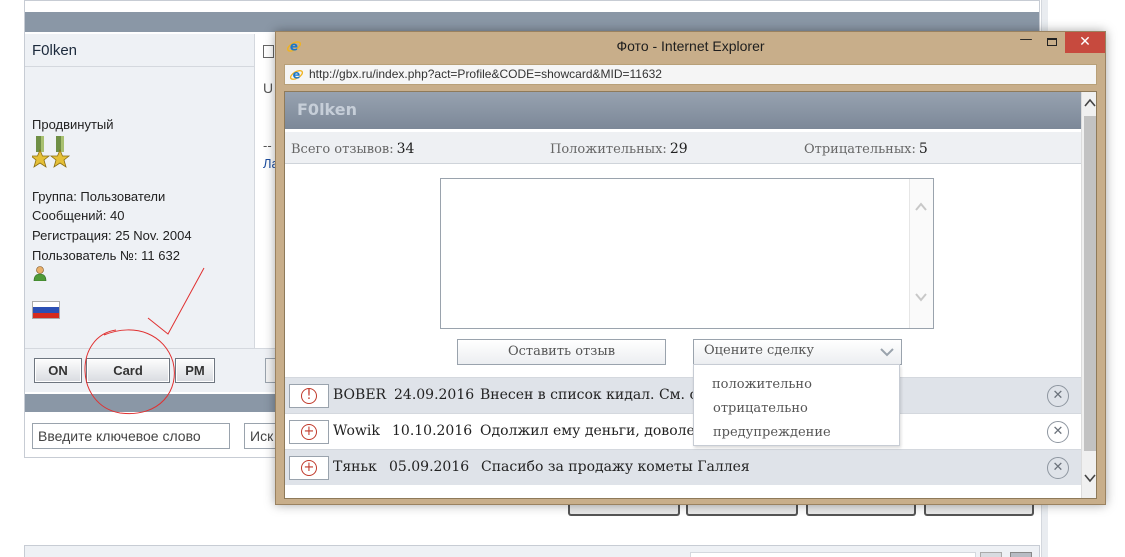 The image size is (1125, 557). Describe the element at coordinates (432, 431) in the screenshot. I see `review-date: 10.10.2016` at that location.